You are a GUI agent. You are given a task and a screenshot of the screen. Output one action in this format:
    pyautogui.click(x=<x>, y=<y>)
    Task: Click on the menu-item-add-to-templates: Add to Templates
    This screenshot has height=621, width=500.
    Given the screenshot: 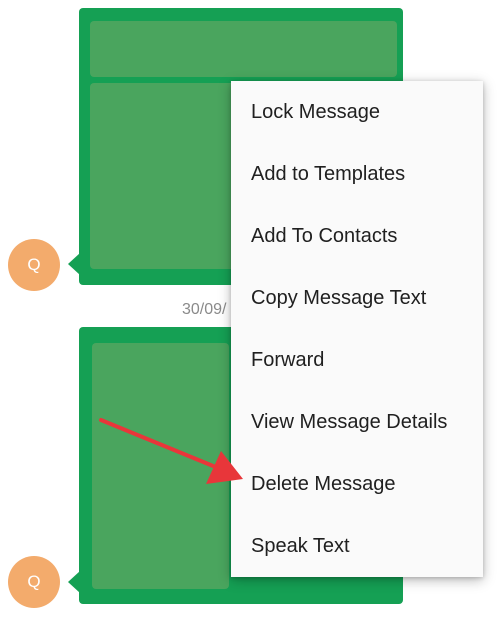 What is the action you would take?
    pyautogui.click(x=357, y=174)
    